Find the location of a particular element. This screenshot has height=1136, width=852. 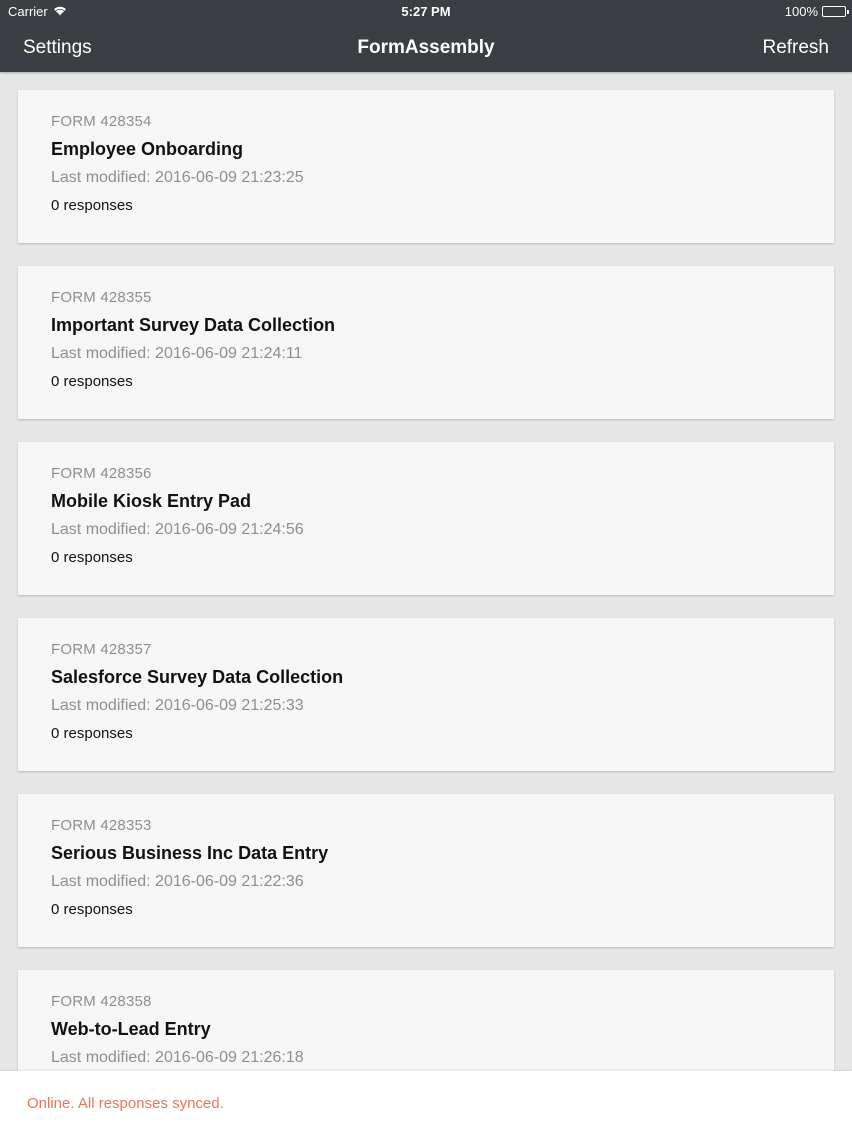

battery-percent: 100% is located at coordinates (801, 11).